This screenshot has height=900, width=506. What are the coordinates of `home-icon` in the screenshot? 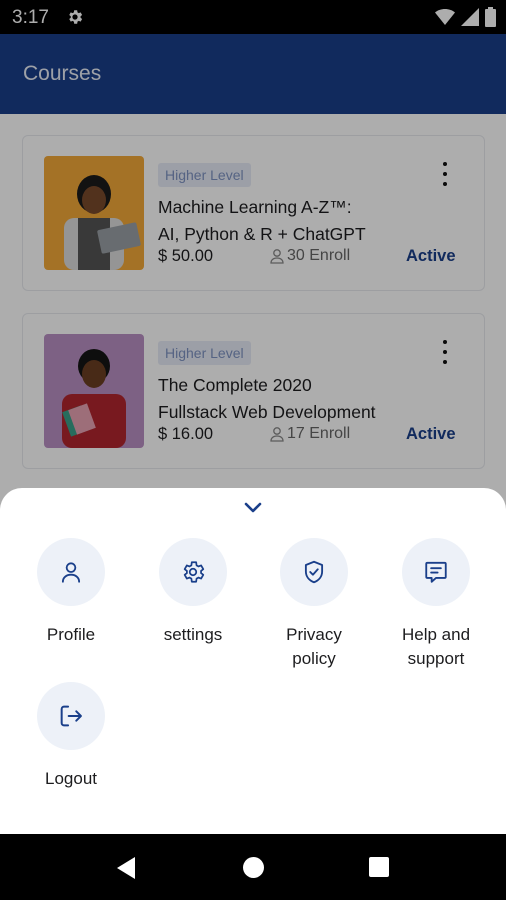 It's located at (253, 867).